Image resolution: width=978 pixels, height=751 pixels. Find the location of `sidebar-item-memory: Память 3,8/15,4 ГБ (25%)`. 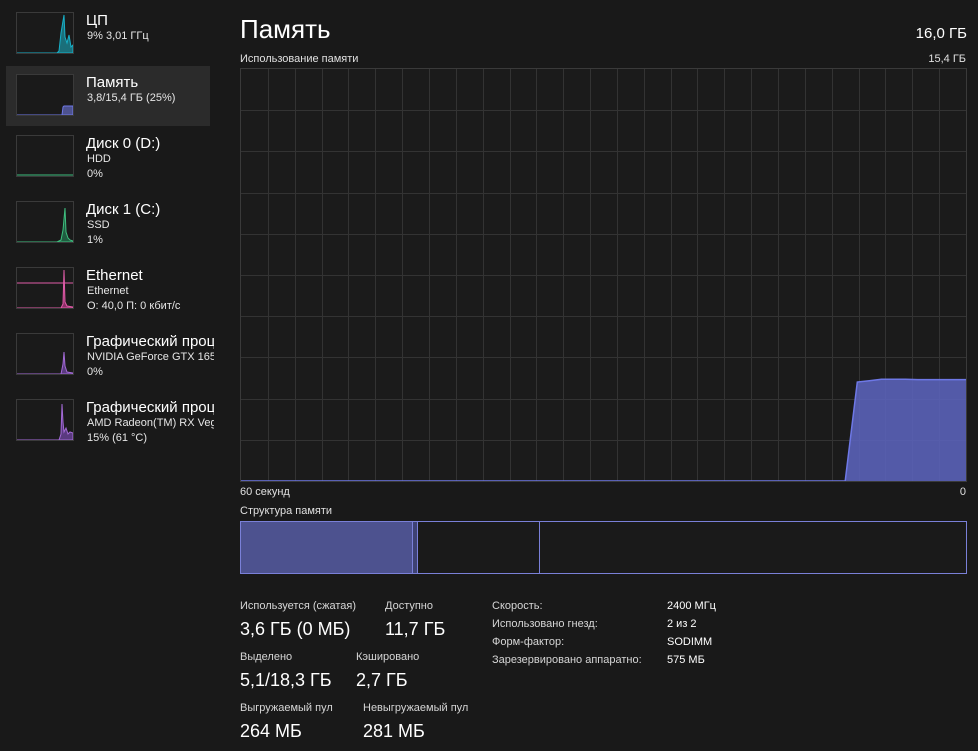

sidebar-item-memory: Память 3,8/15,4 ГБ (25%) is located at coordinates (108, 96).